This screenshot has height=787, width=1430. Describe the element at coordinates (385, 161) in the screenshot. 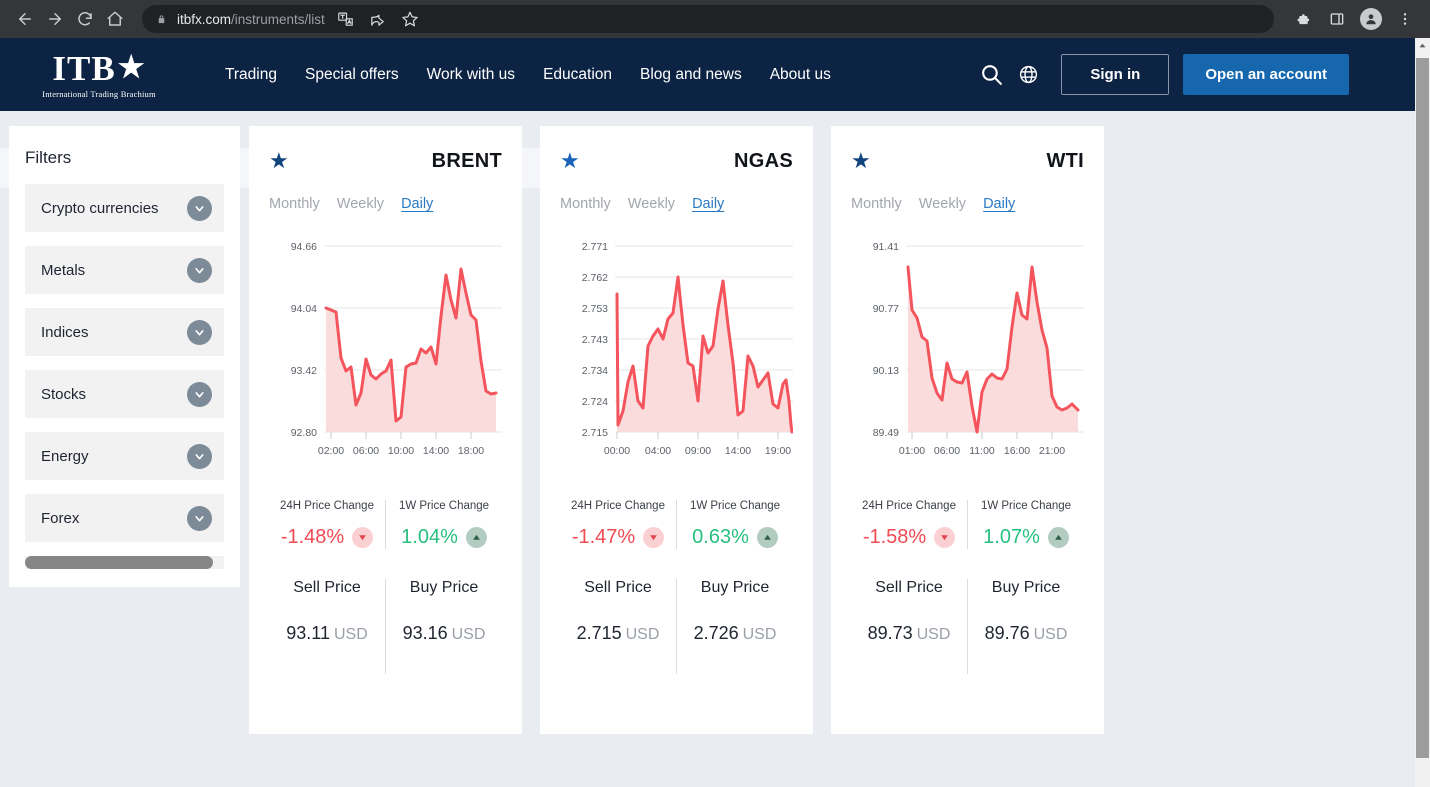

I see `card-header: ★ BRENT` at that location.